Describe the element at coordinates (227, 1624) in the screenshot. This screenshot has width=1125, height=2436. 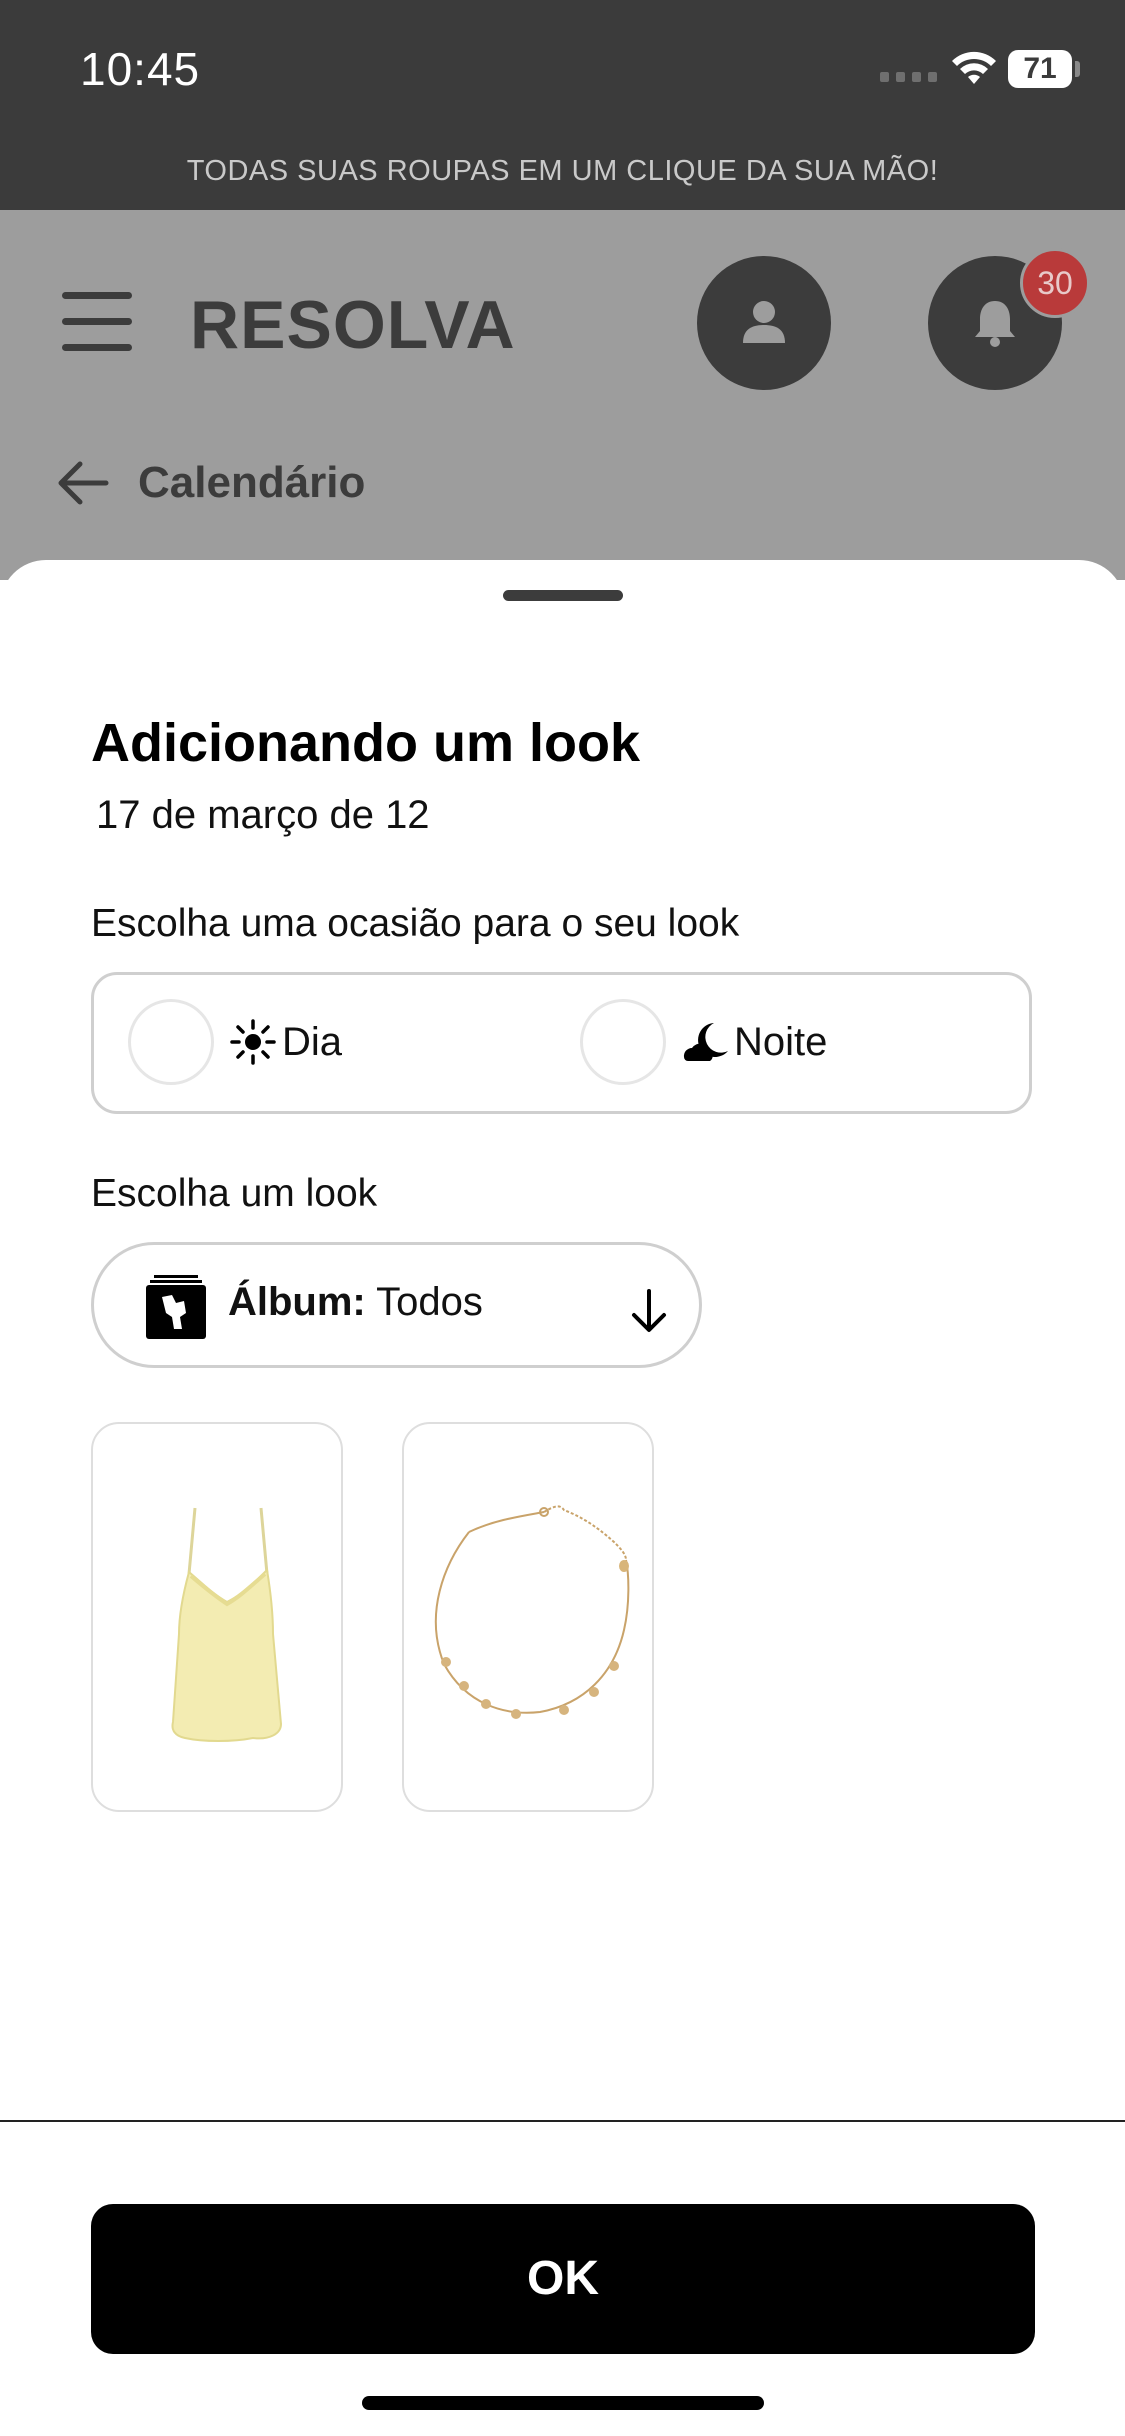
I see `camisole-image` at that location.